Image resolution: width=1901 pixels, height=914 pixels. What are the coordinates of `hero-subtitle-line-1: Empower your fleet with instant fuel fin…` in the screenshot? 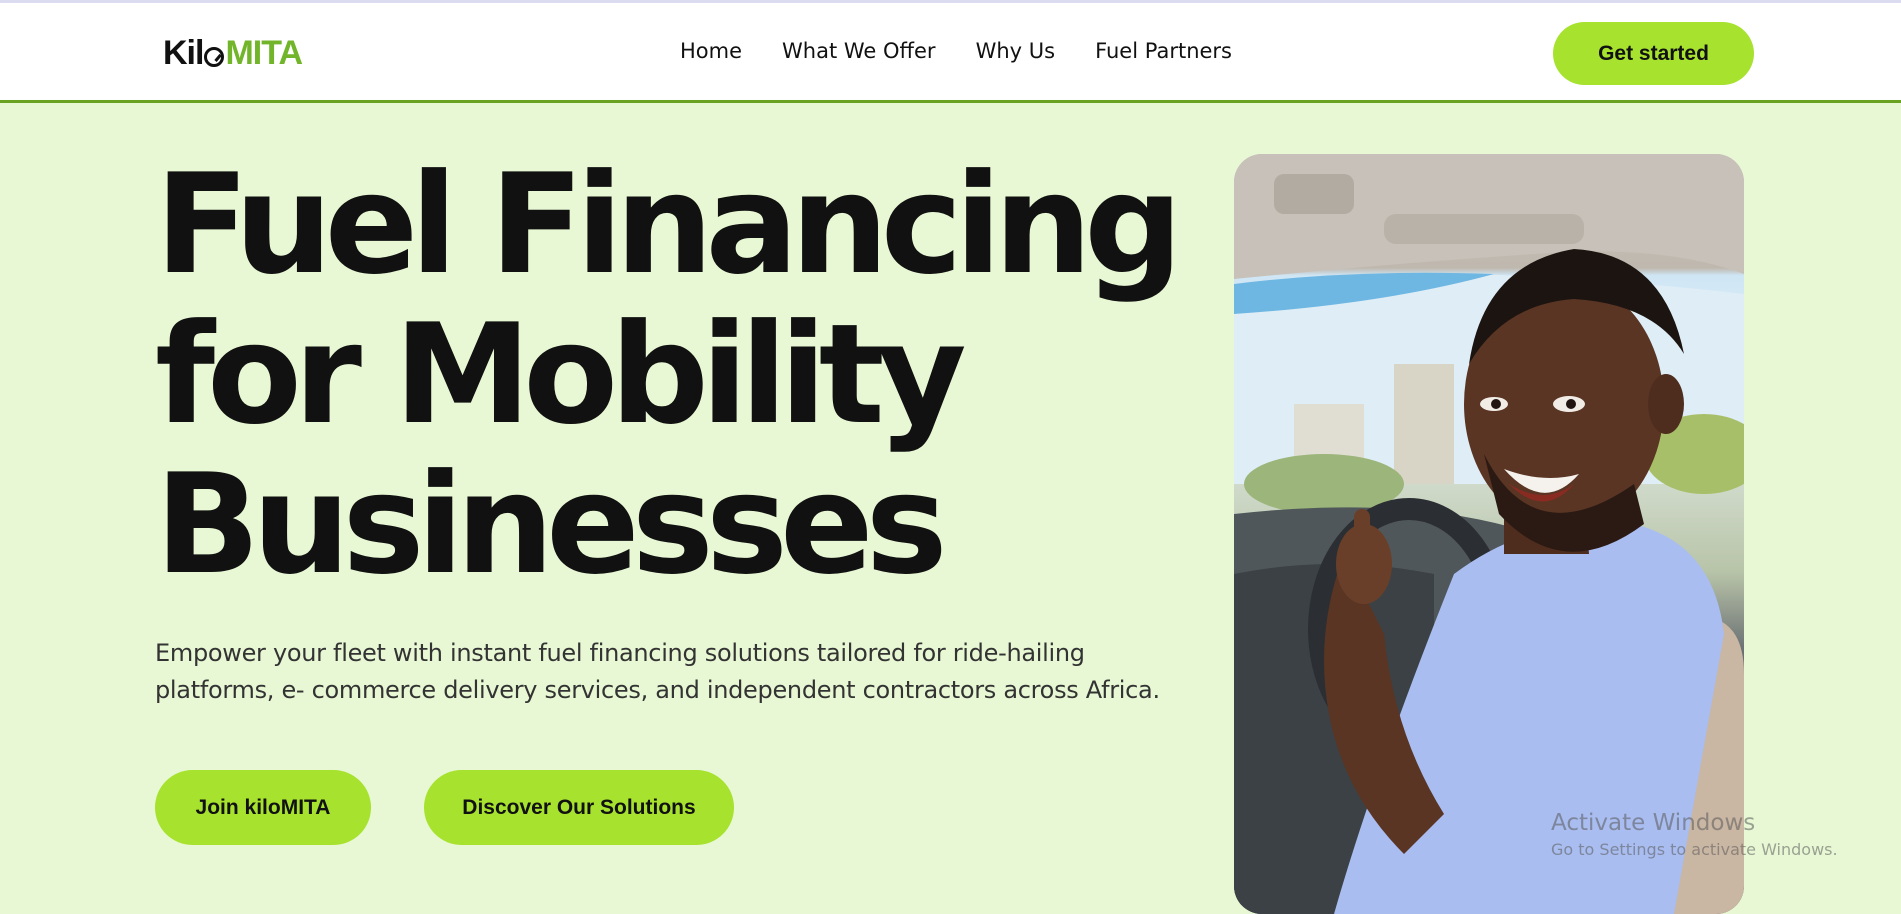 It's located at (620, 653).